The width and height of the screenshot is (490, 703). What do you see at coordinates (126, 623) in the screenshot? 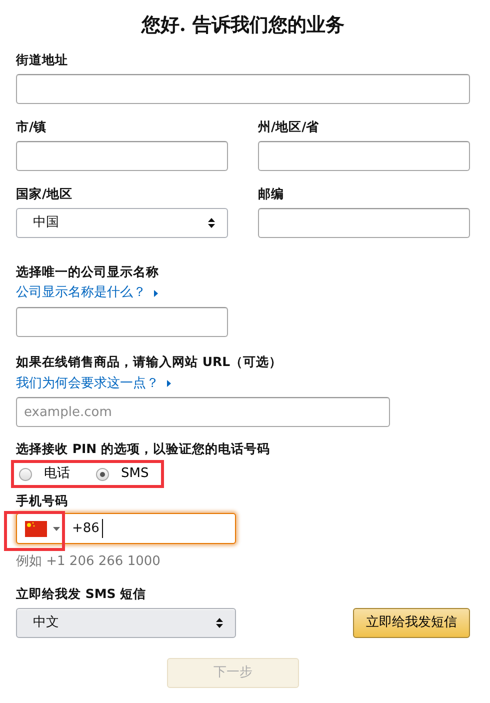
I see `language-select: 中文` at bounding box center [126, 623].